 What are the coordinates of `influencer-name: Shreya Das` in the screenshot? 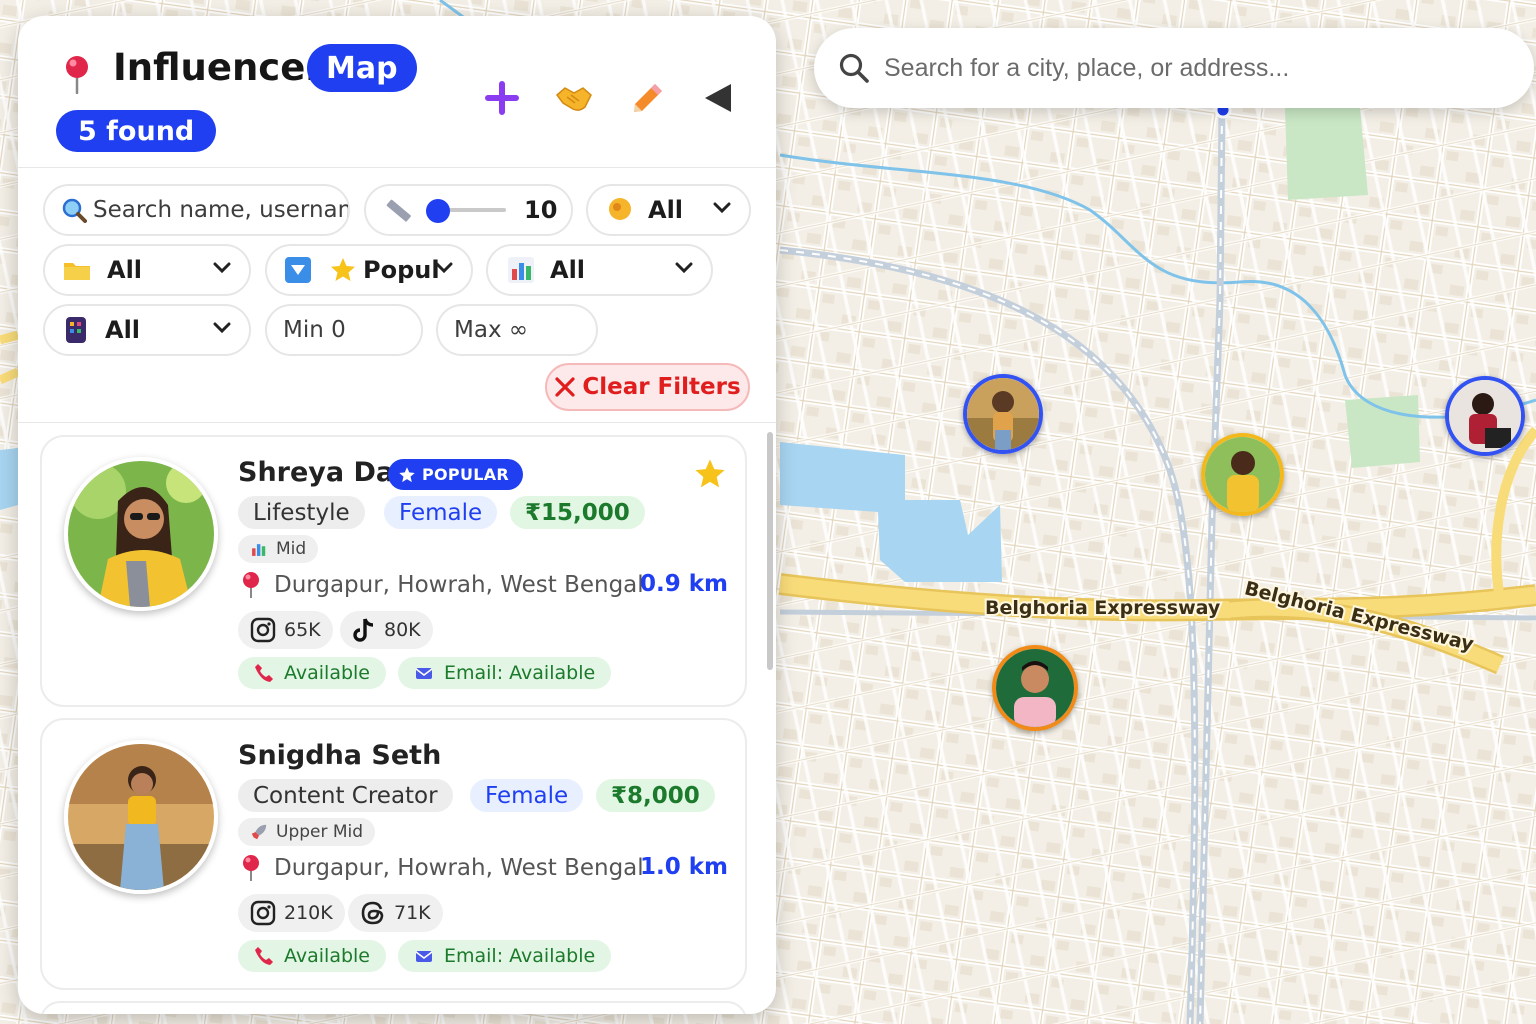 It's located at (324, 472).